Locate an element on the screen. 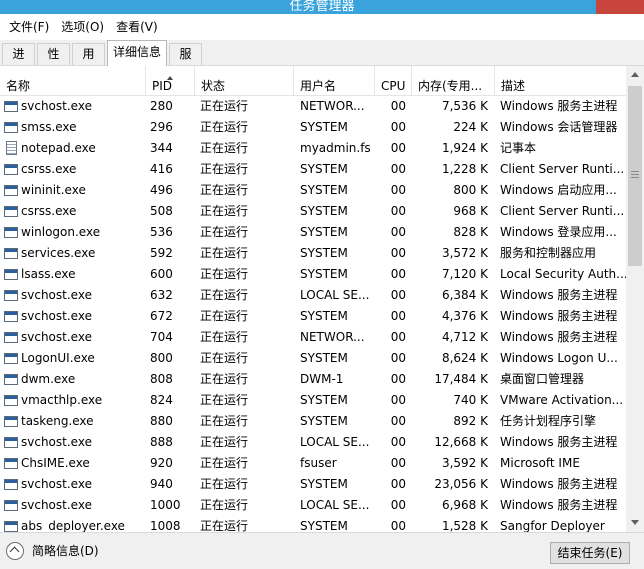 The width and height of the screenshot is (644, 569). tab-details: 详细信息 is located at coordinates (137, 53).